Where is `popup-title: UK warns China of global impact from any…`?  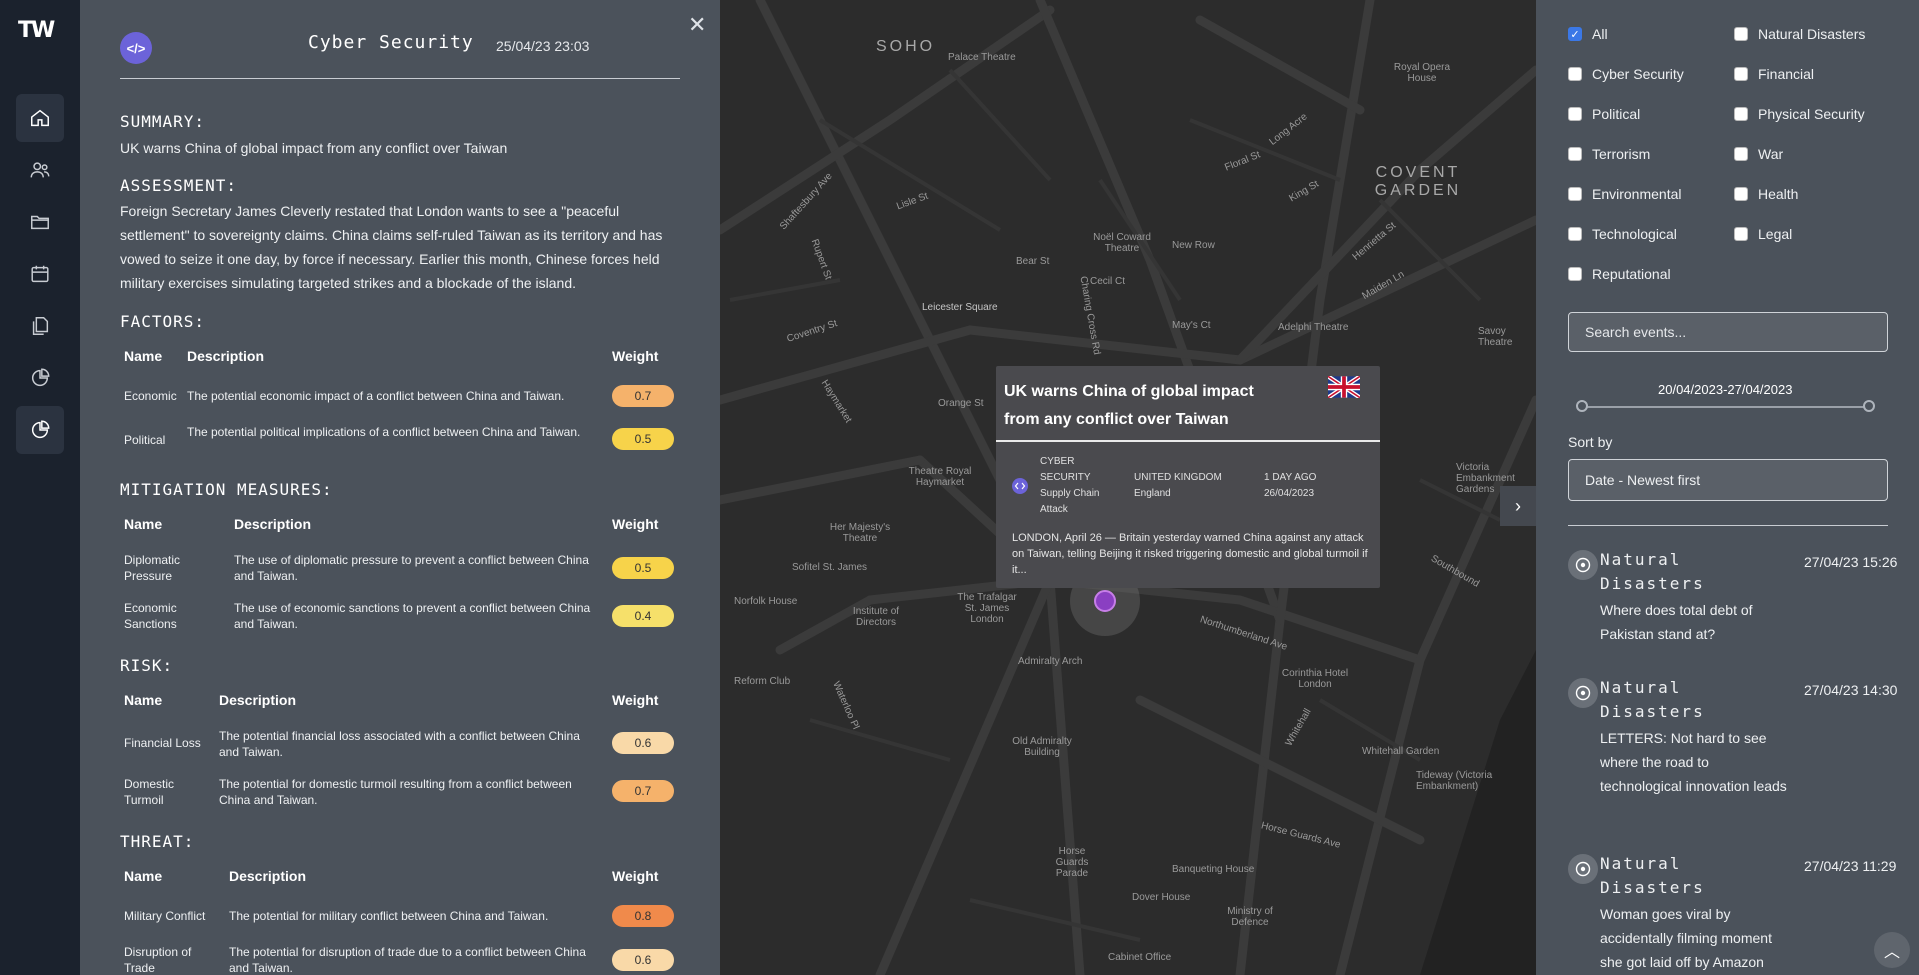
popup-title: UK warns China of global impact from any… is located at coordinates (1129, 405).